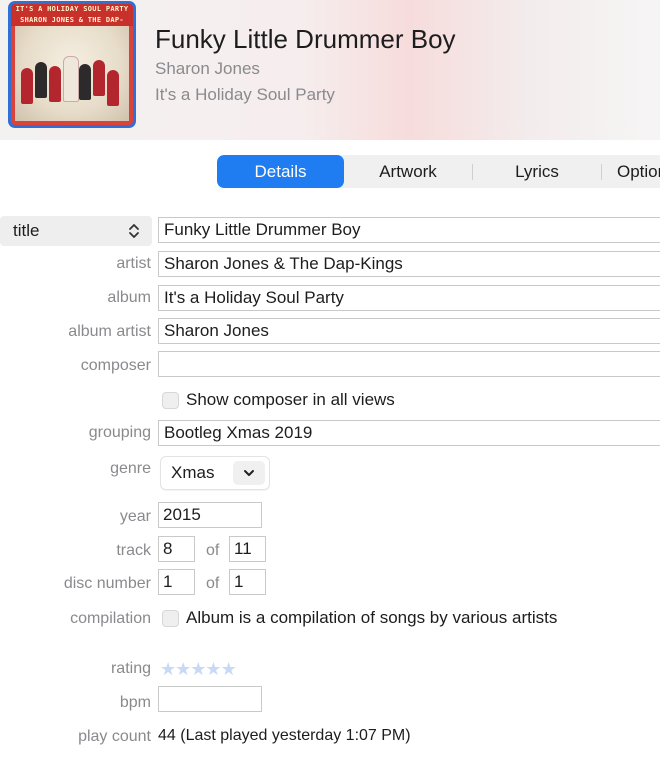 This screenshot has width=660, height=776. I want to click on song-album: It's a Holiday Soul Party, so click(245, 94).